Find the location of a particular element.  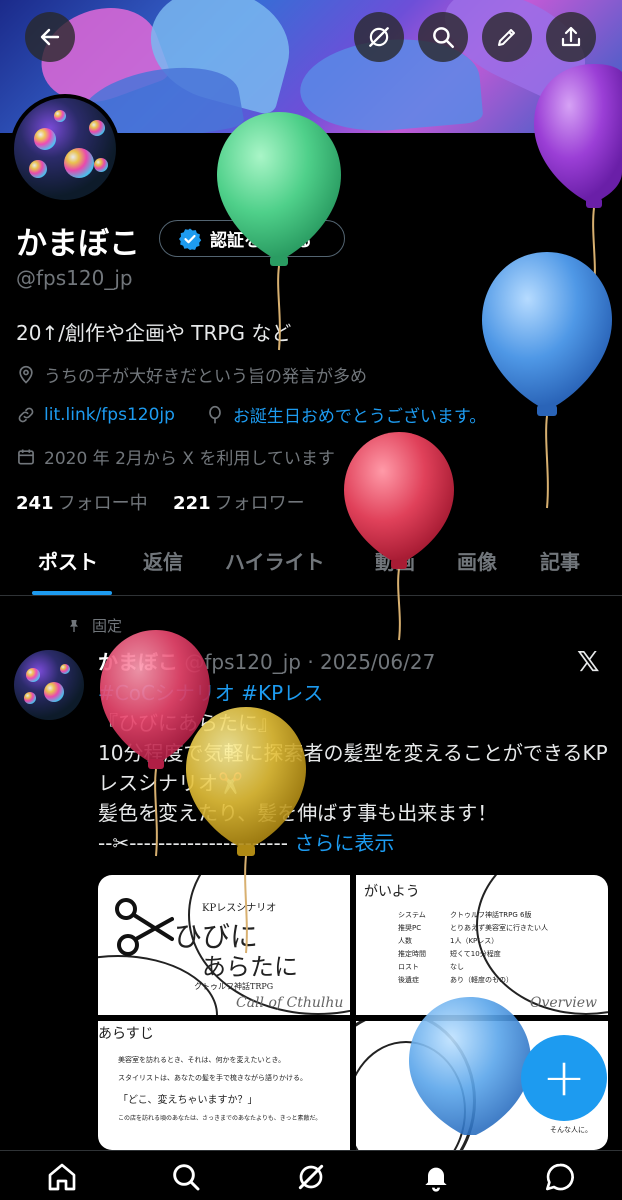

notifications-icon is located at coordinates (436, 1179).